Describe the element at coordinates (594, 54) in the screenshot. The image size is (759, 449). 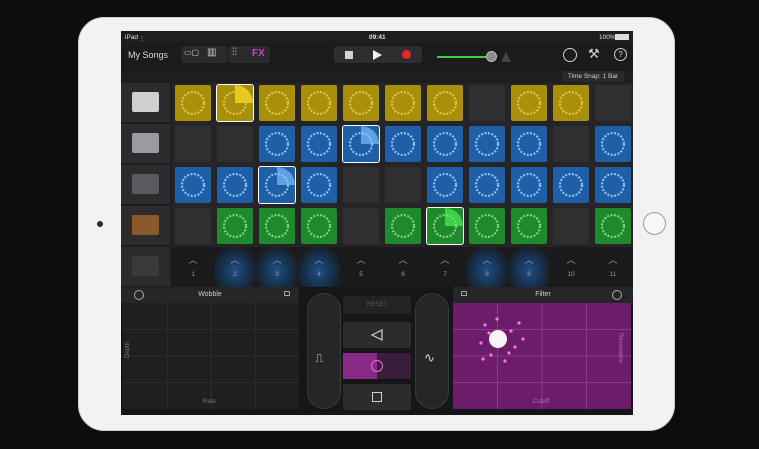
I see `wrench-icon: ⚒` at that location.